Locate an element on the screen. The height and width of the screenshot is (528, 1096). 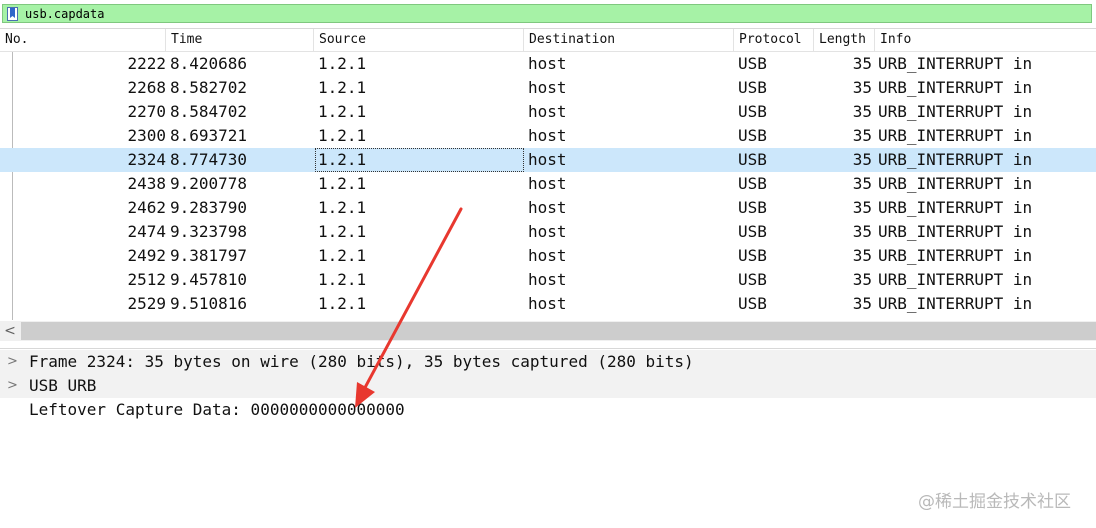
packet-no: 2474 is located at coordinates (146, 231).